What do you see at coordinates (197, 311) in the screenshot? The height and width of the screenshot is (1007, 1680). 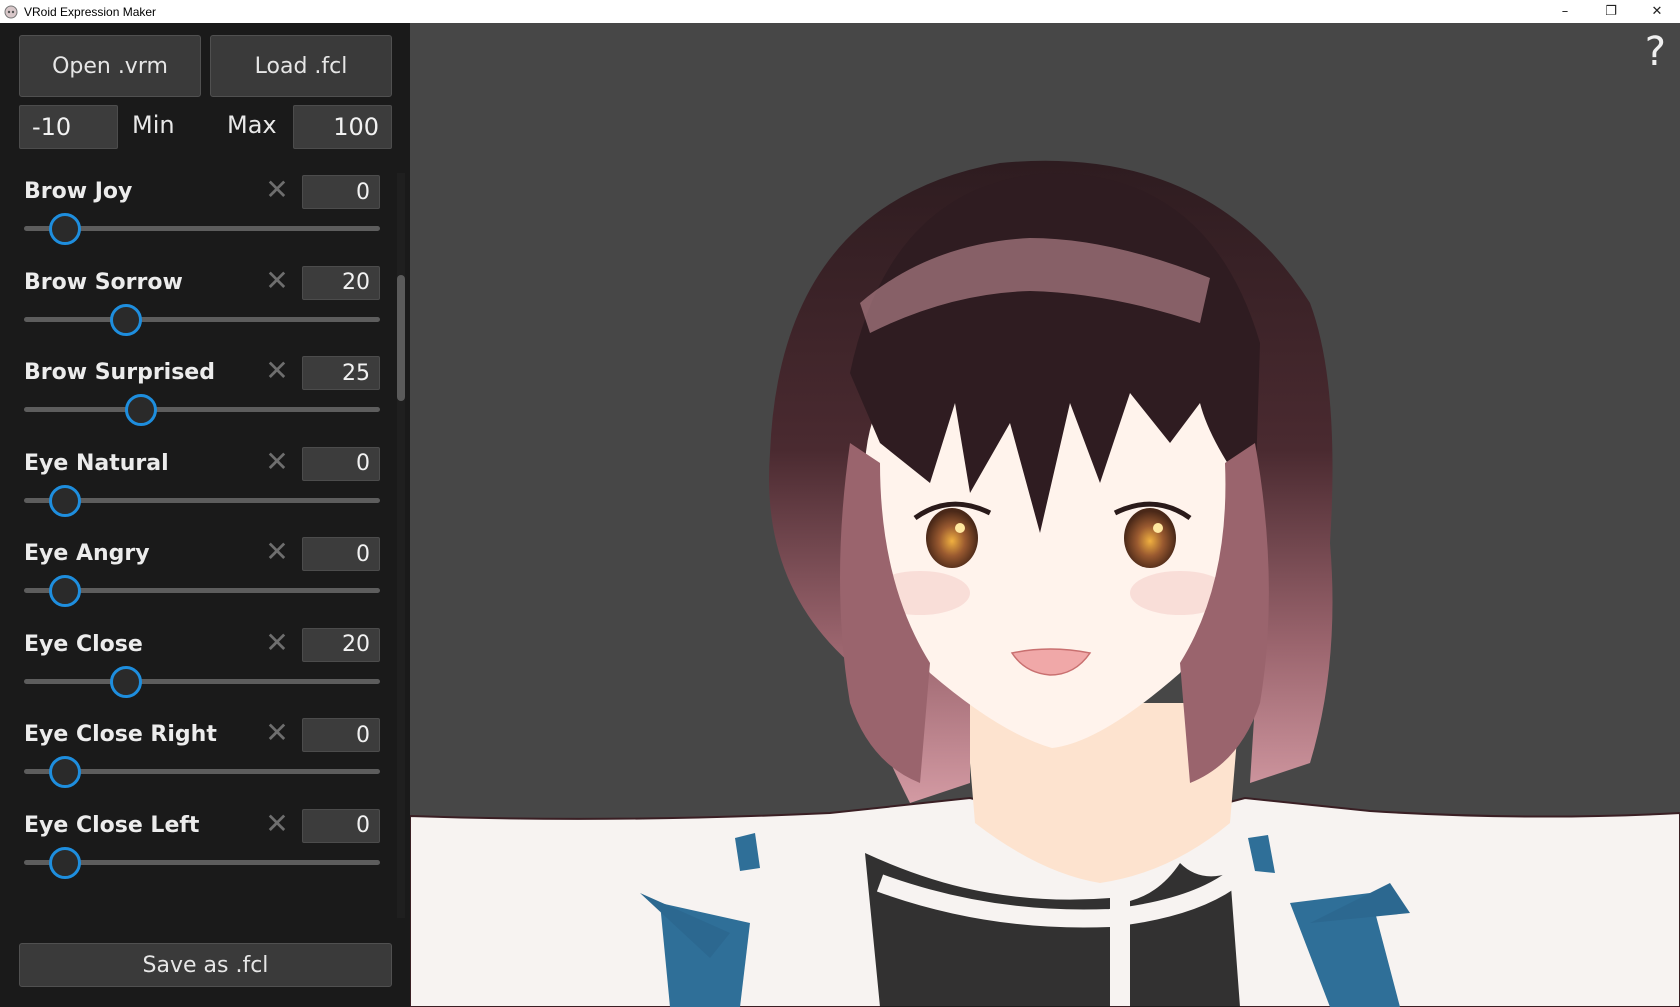 I see `expression-row: Brow Sorrow ✕ 20` at bounding box center [197, 311].